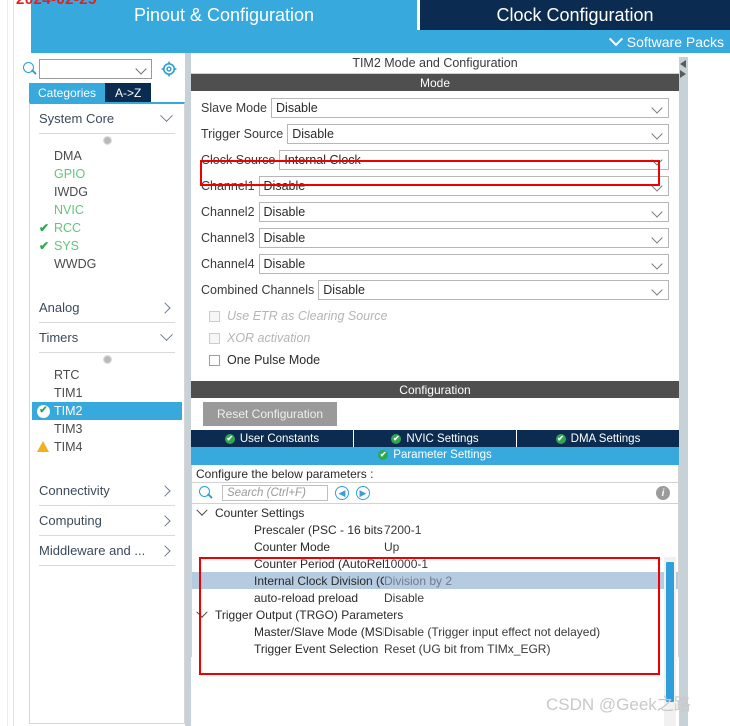  Describe the element at coordinates (107, 192) in the screenshot. I see `sidebar-item-iwdg: IWDG` at that location.